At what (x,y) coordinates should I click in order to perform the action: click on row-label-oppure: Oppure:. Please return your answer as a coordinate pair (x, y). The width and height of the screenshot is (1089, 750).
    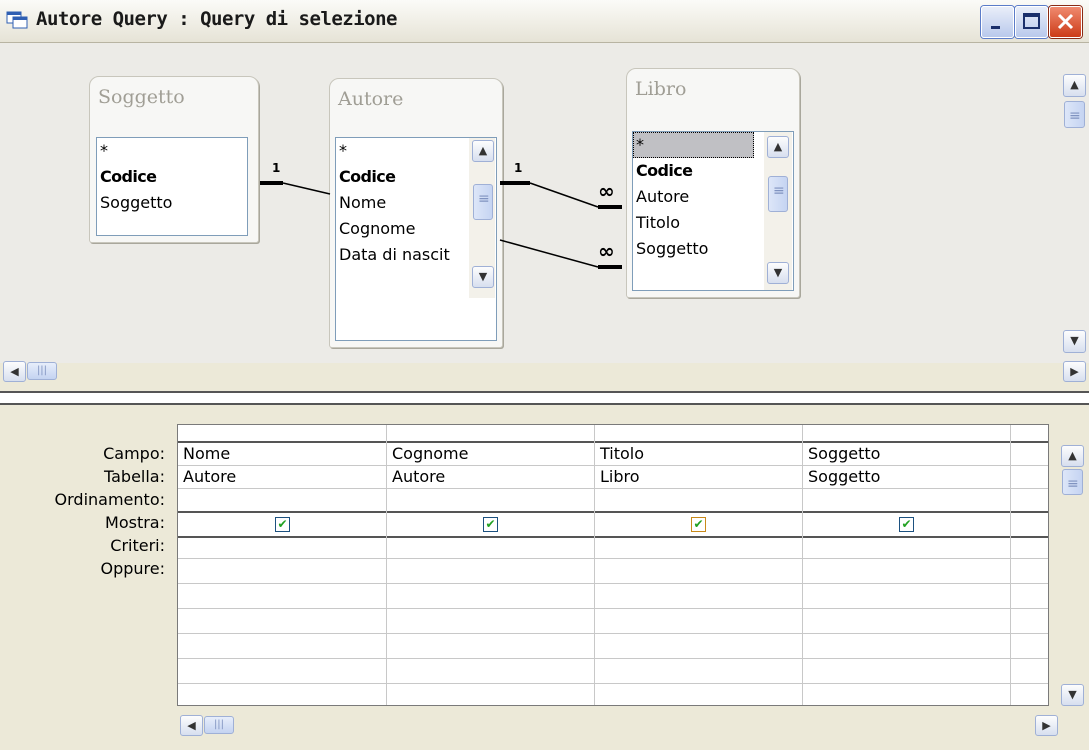
    Looking at the image, I should click on (132, 568).